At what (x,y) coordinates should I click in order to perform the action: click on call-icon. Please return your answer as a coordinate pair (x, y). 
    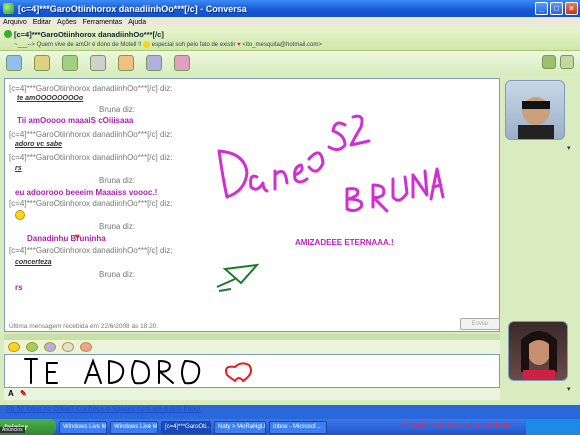
    Looking at the image, I should click on (98, 63).